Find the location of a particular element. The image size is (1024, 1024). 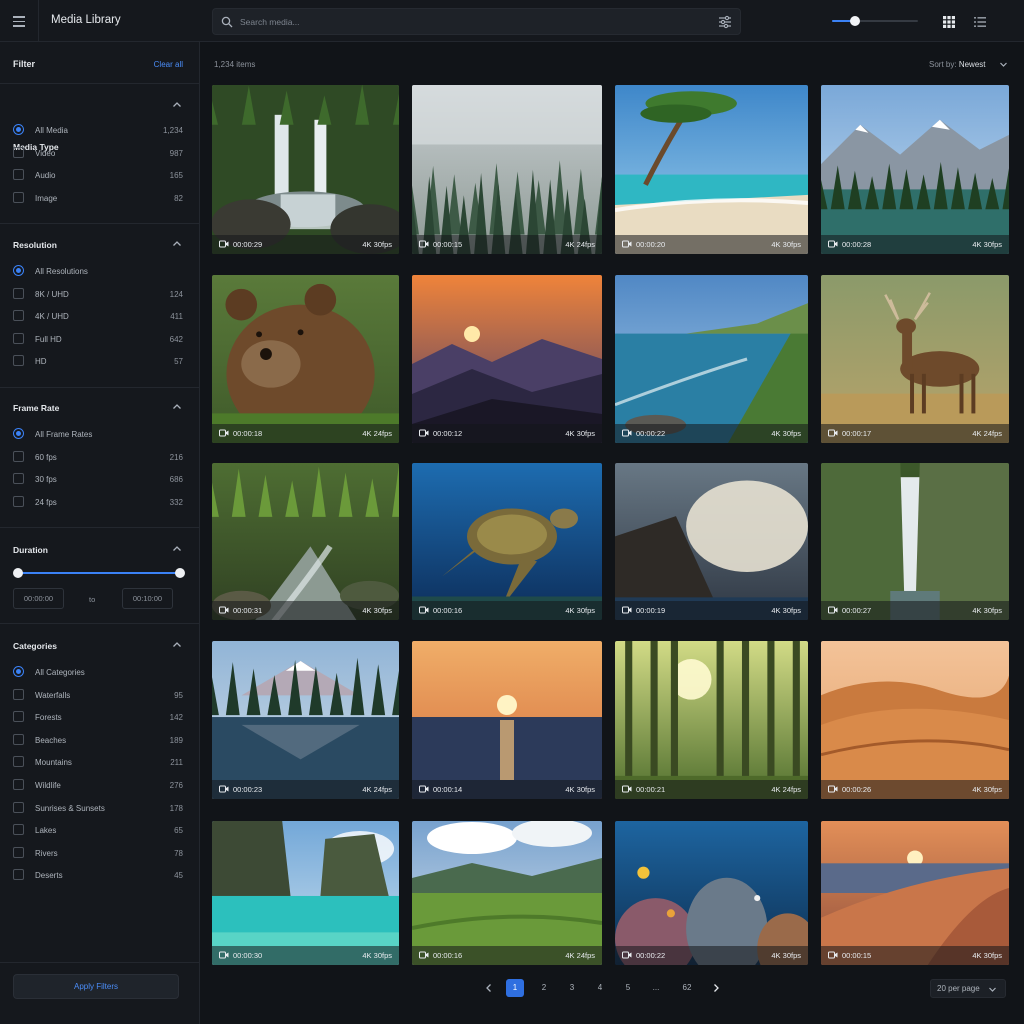

search-input is located at coordinates (470, 22).